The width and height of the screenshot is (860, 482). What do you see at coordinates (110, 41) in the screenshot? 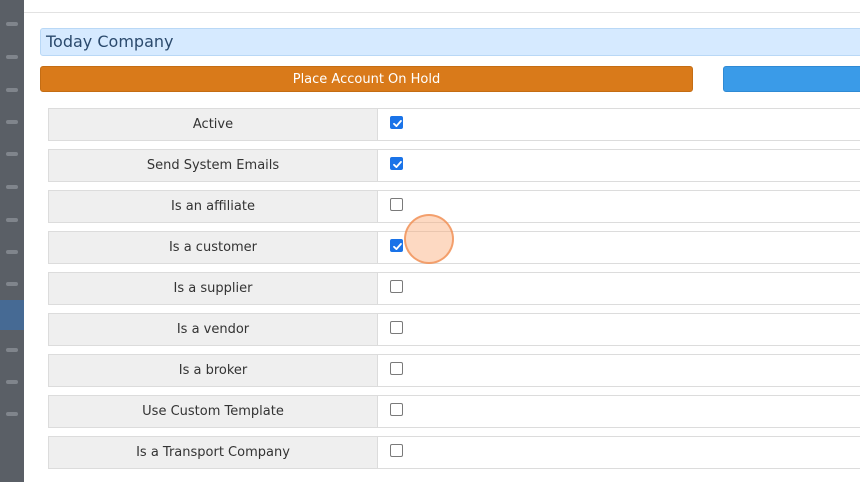
I see `company-name: Today Company` at bounding box center [110, 41].